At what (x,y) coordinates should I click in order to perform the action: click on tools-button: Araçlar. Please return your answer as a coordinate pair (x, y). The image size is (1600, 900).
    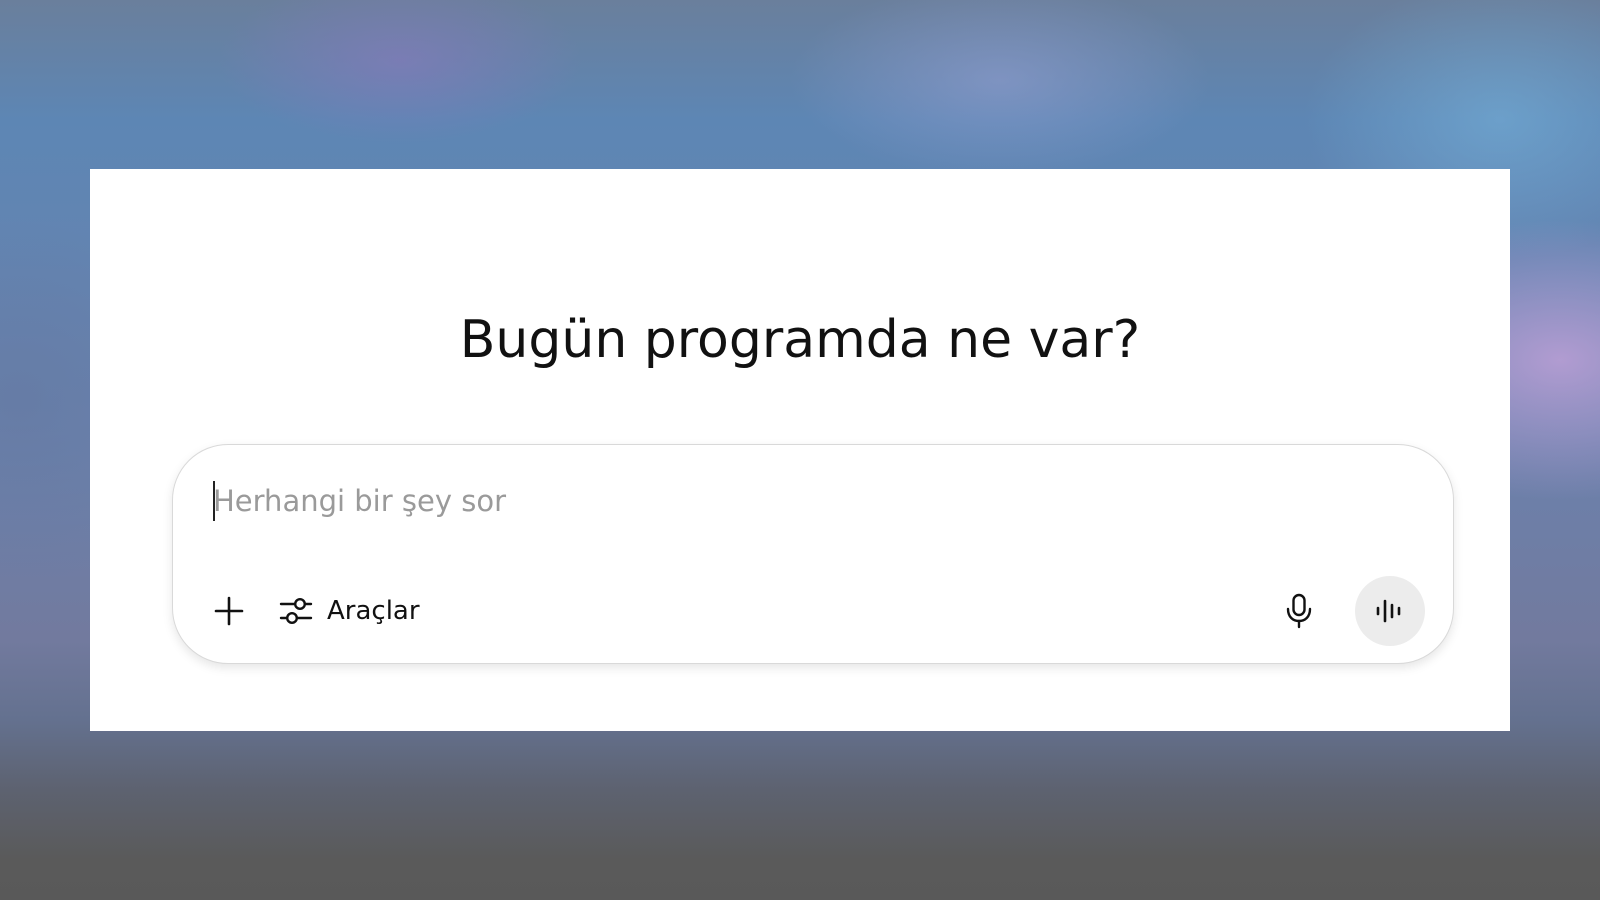
    Looking at the image, I should click on (351, 611).